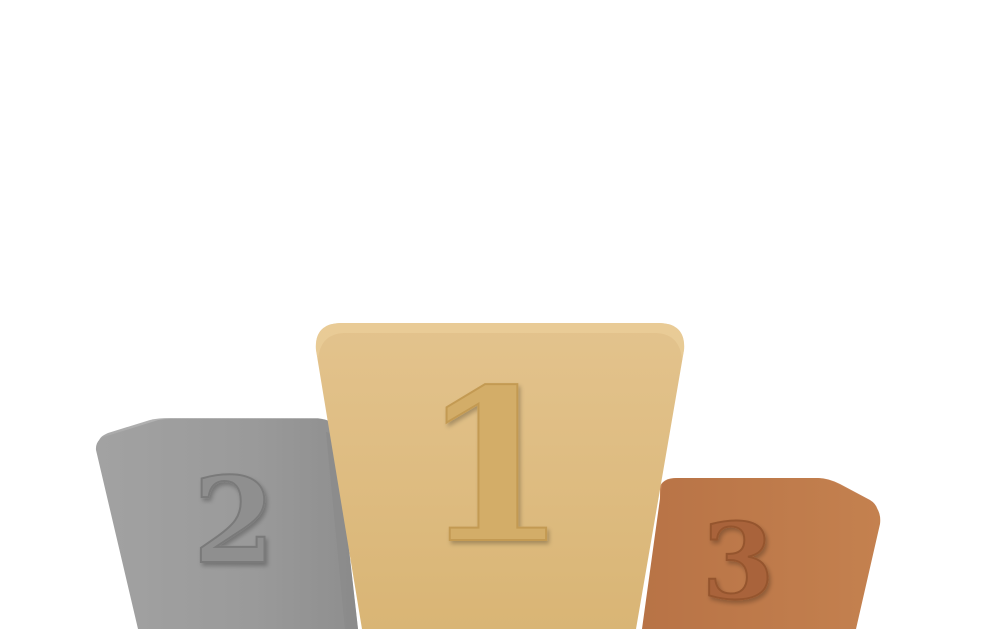 The image size is (1000, 629). Describe the element at coordinates (738, 561) in the screenshot. I see `third-place-numeral: 3` at that location.